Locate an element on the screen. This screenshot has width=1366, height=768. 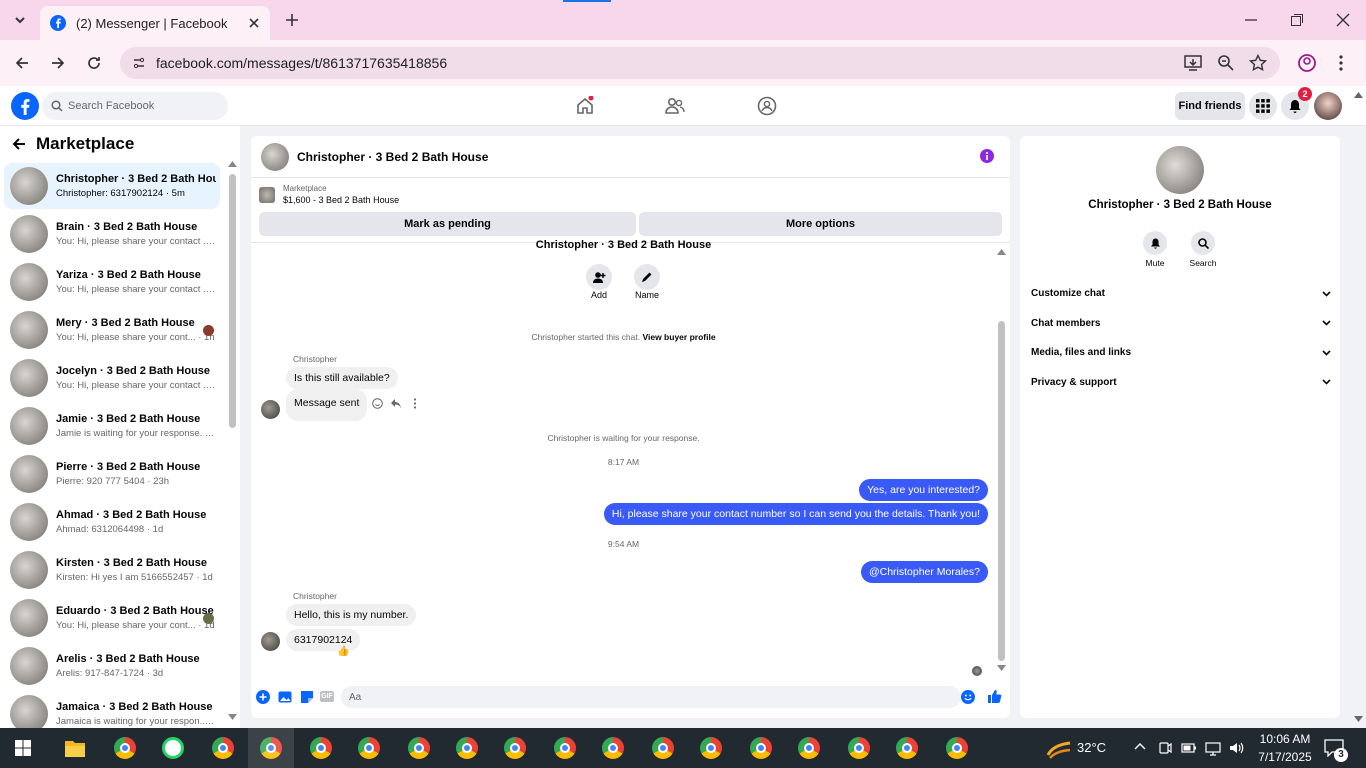
volume-icon is located at coordinates (1236, 748).